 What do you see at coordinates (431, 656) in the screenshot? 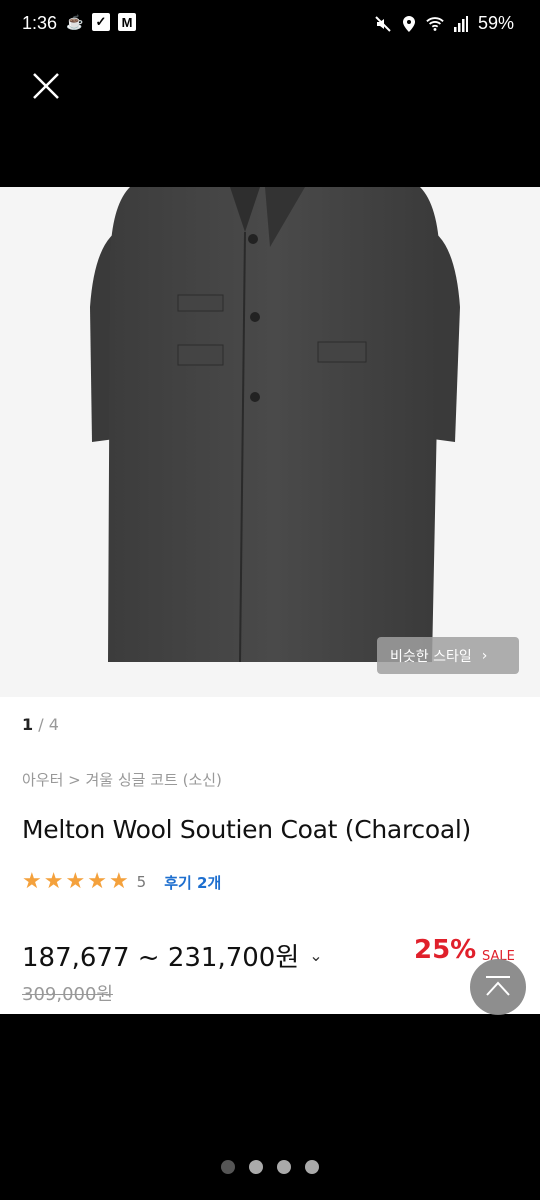
I see `similar-style-label: 비슷한 스타일` at bounding box center [431, 656].